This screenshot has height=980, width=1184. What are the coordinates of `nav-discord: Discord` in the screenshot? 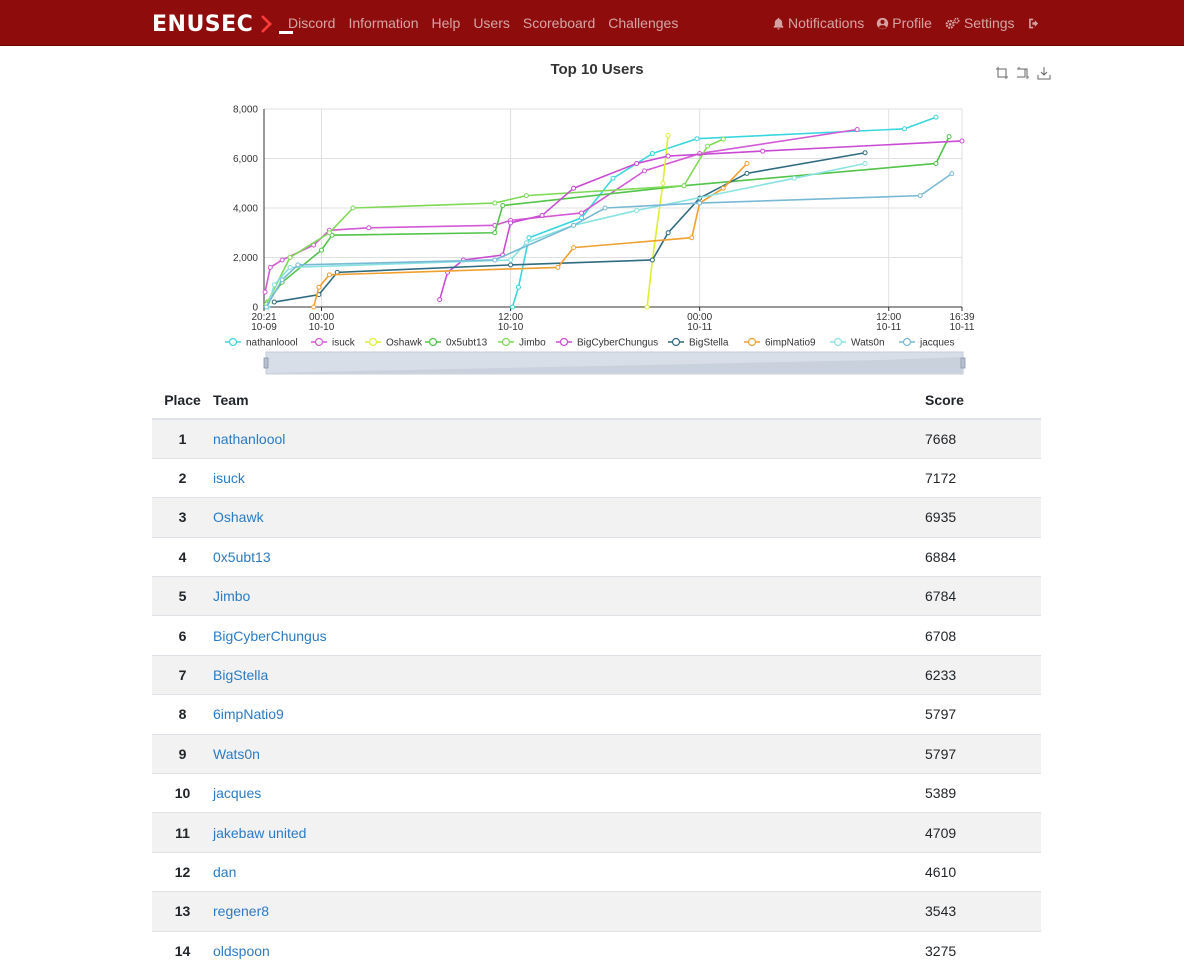 It's located at (311, 23).